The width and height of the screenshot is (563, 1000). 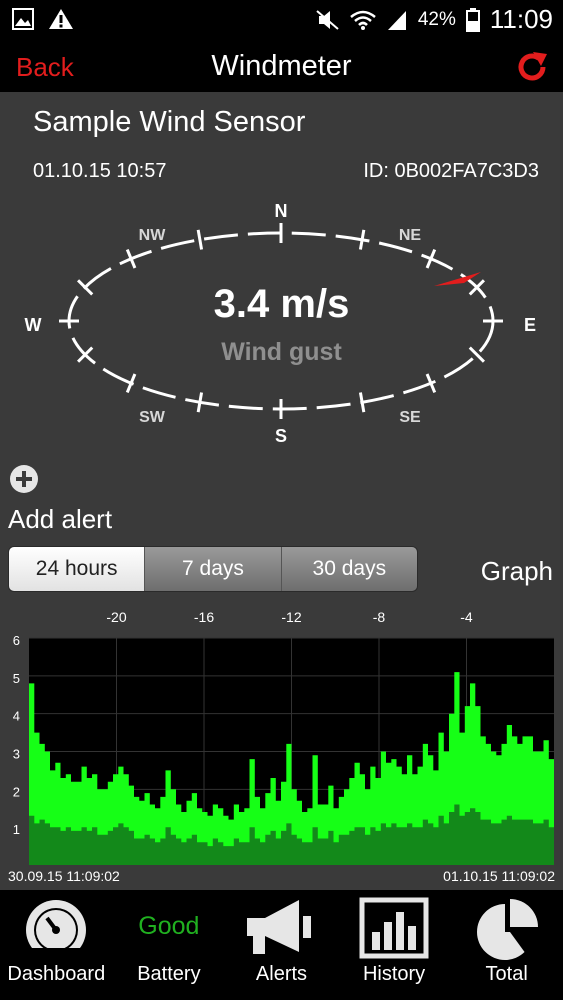 I want to click on chart-x-tick: -8, so click(x=379, y=617).